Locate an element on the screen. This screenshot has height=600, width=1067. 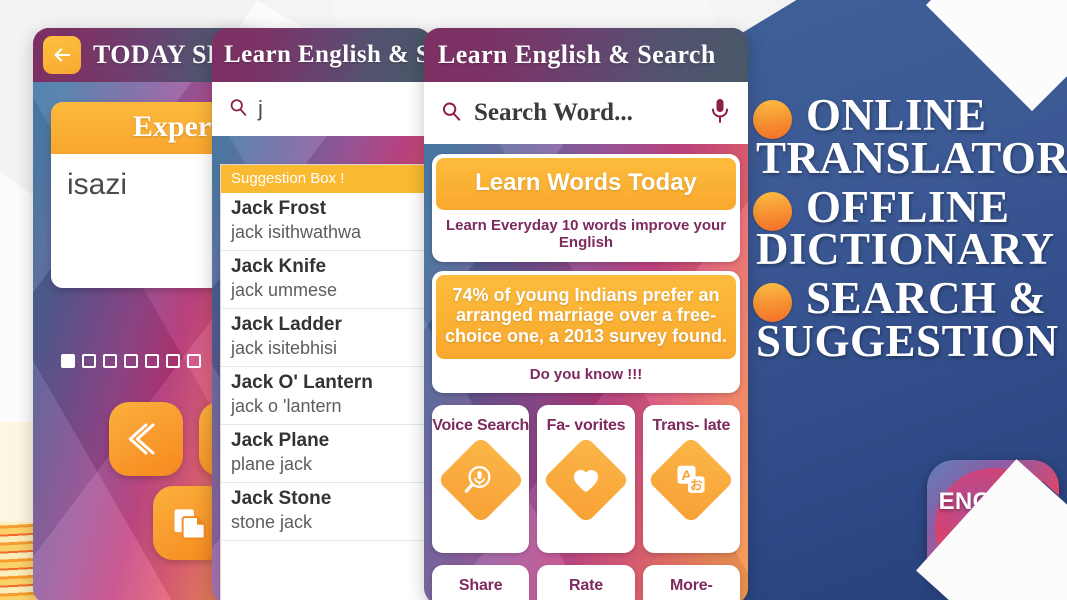
feature-tile-grid-row2: Share Rate More- is located at coordinates (586, 582).